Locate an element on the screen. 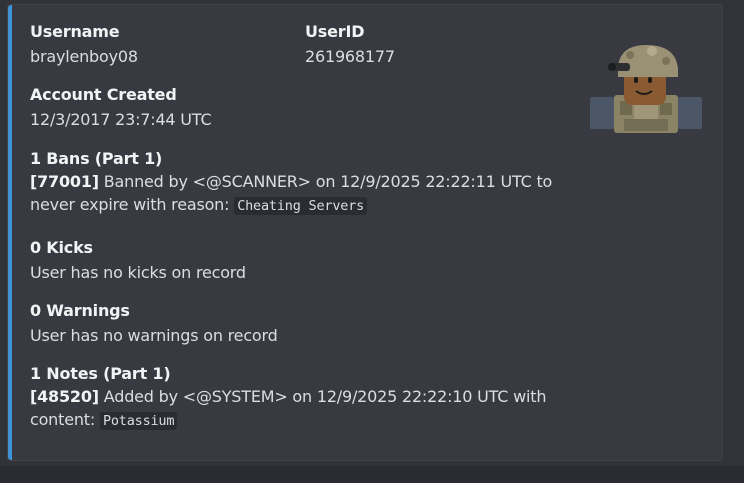  embed-accent-bar is located at coordinates (10, 232).